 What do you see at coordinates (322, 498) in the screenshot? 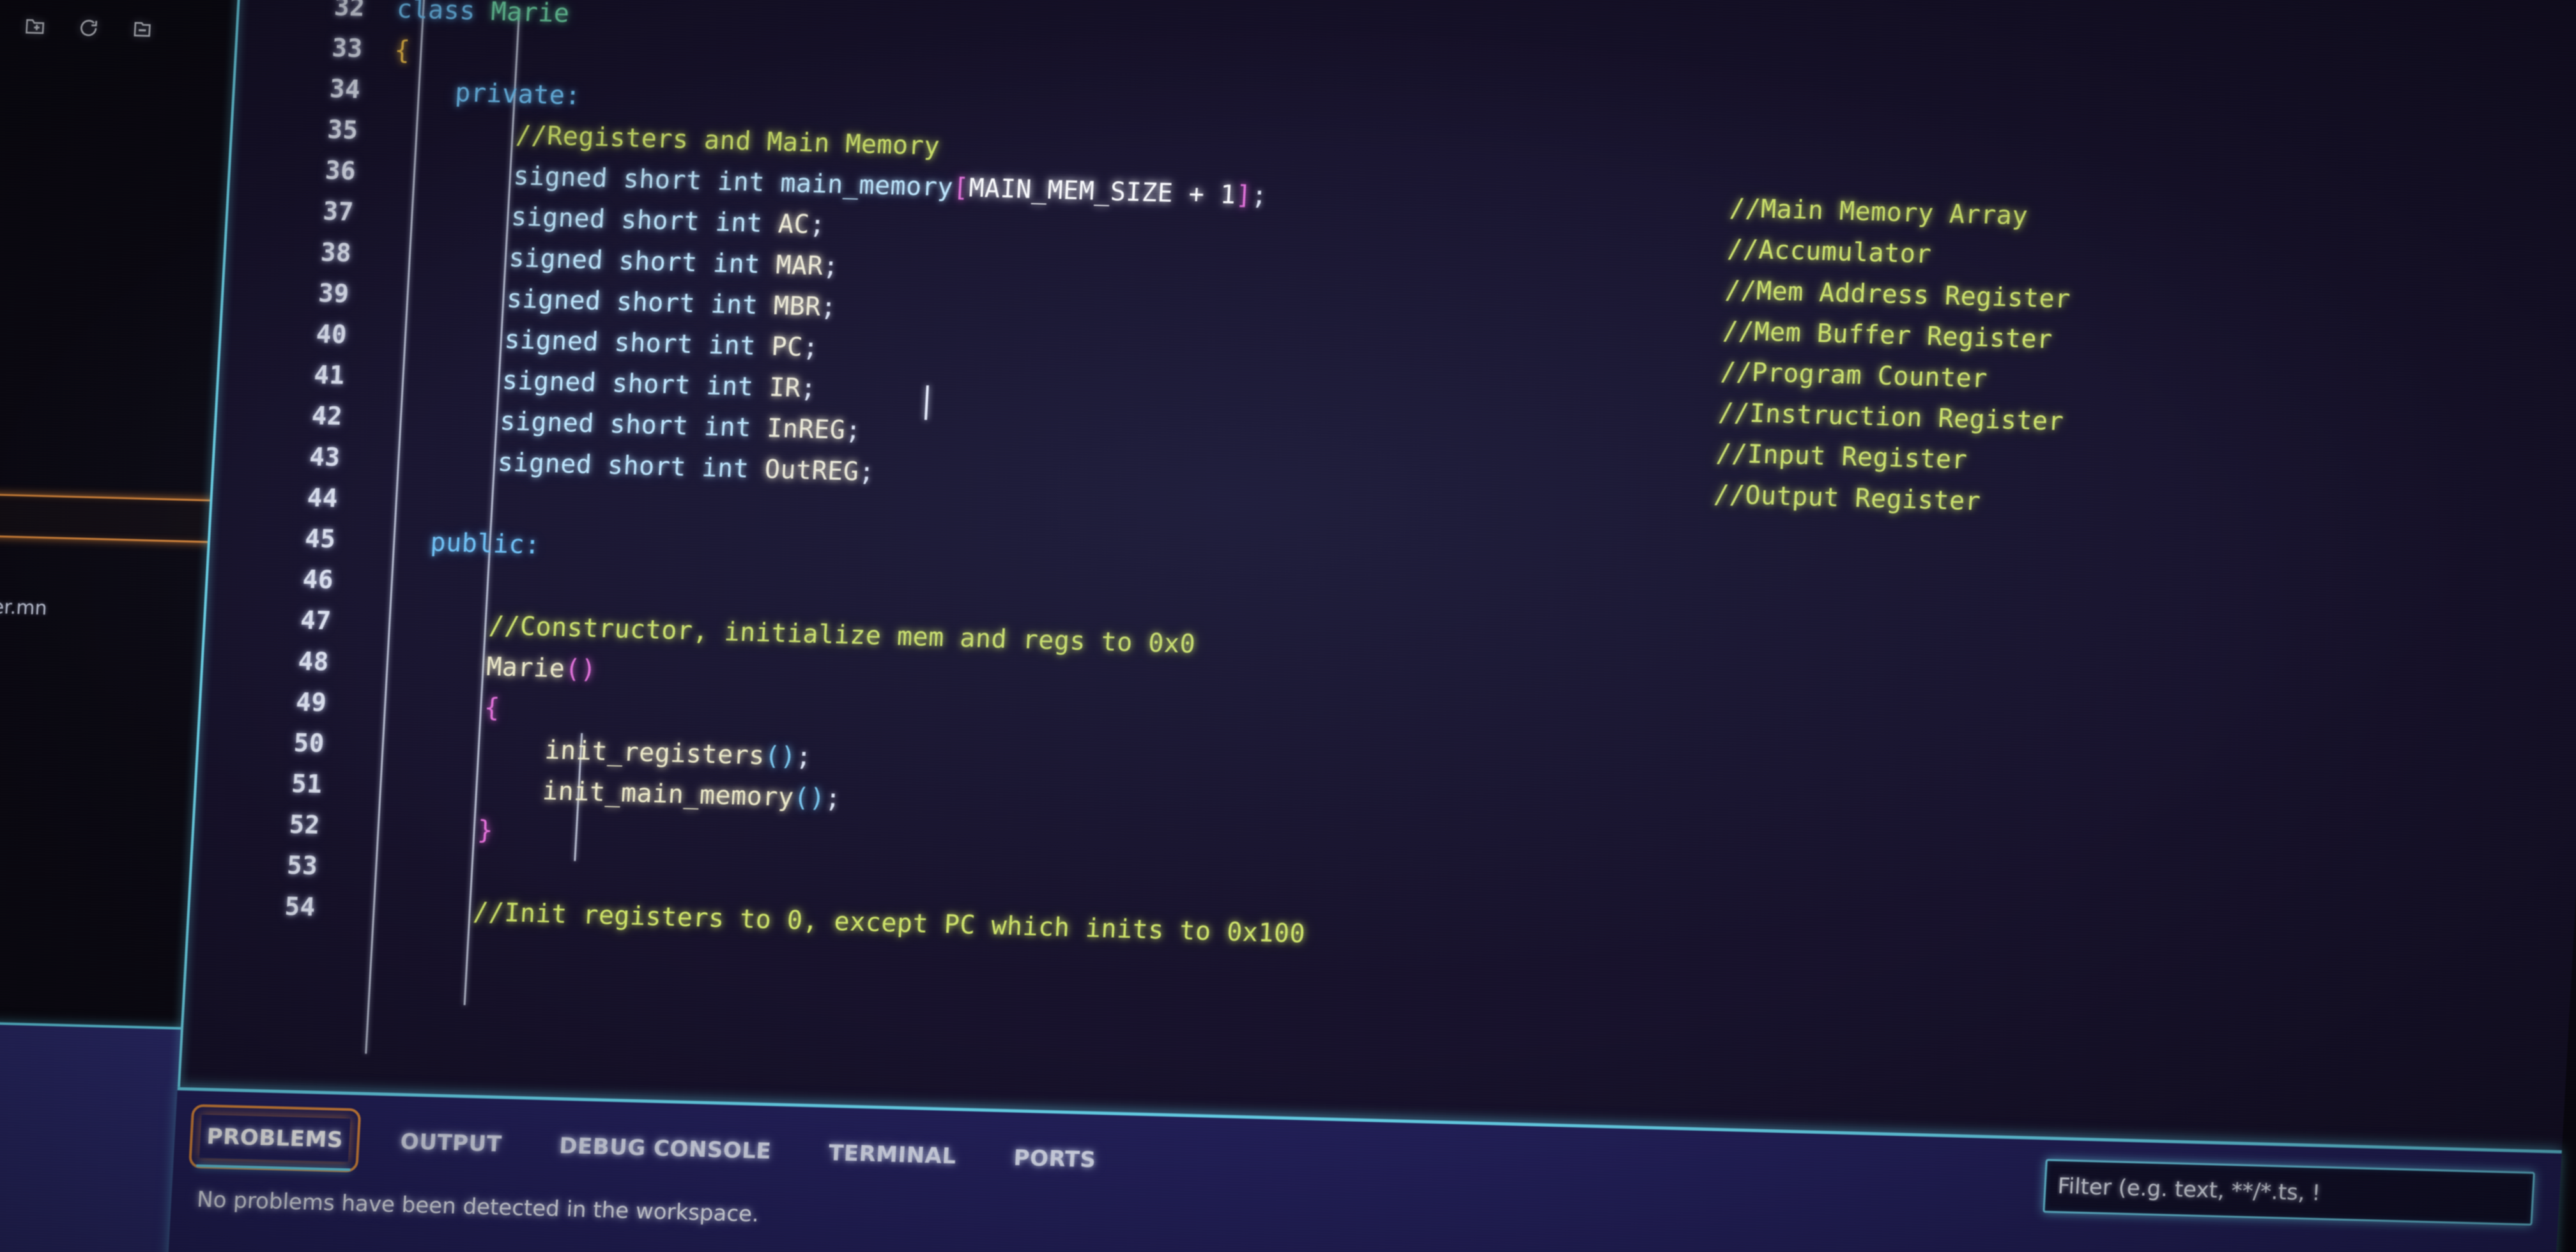
I see `line-number: 44` at bounding box center [322, 498].